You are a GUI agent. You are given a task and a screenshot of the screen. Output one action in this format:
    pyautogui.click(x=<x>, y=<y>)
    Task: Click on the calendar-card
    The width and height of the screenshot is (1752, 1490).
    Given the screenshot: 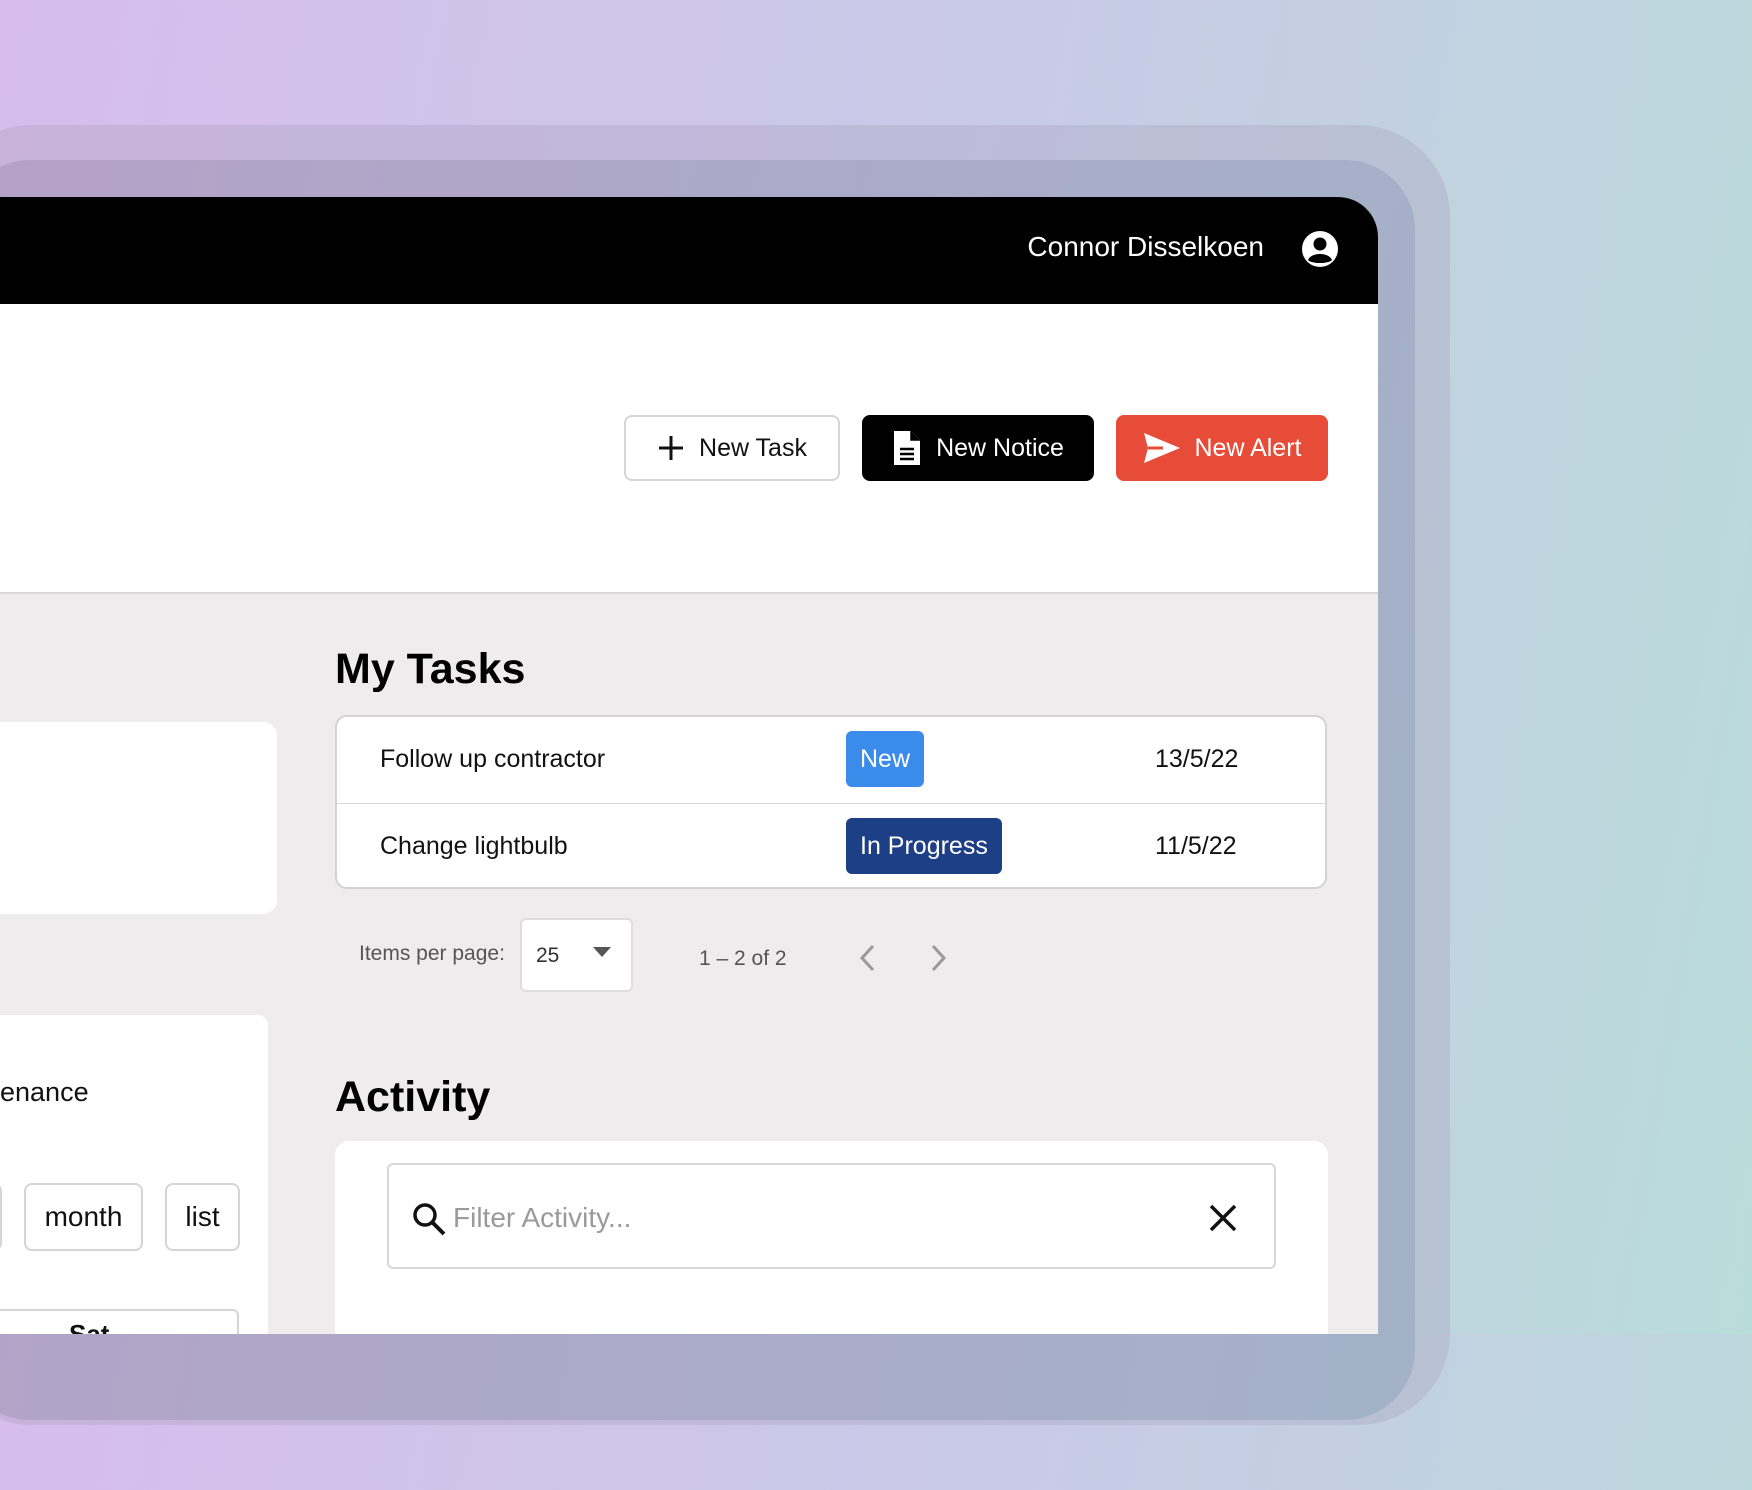 What is the action you would take?
    pyautogui.click(x=134, y=1174)
    